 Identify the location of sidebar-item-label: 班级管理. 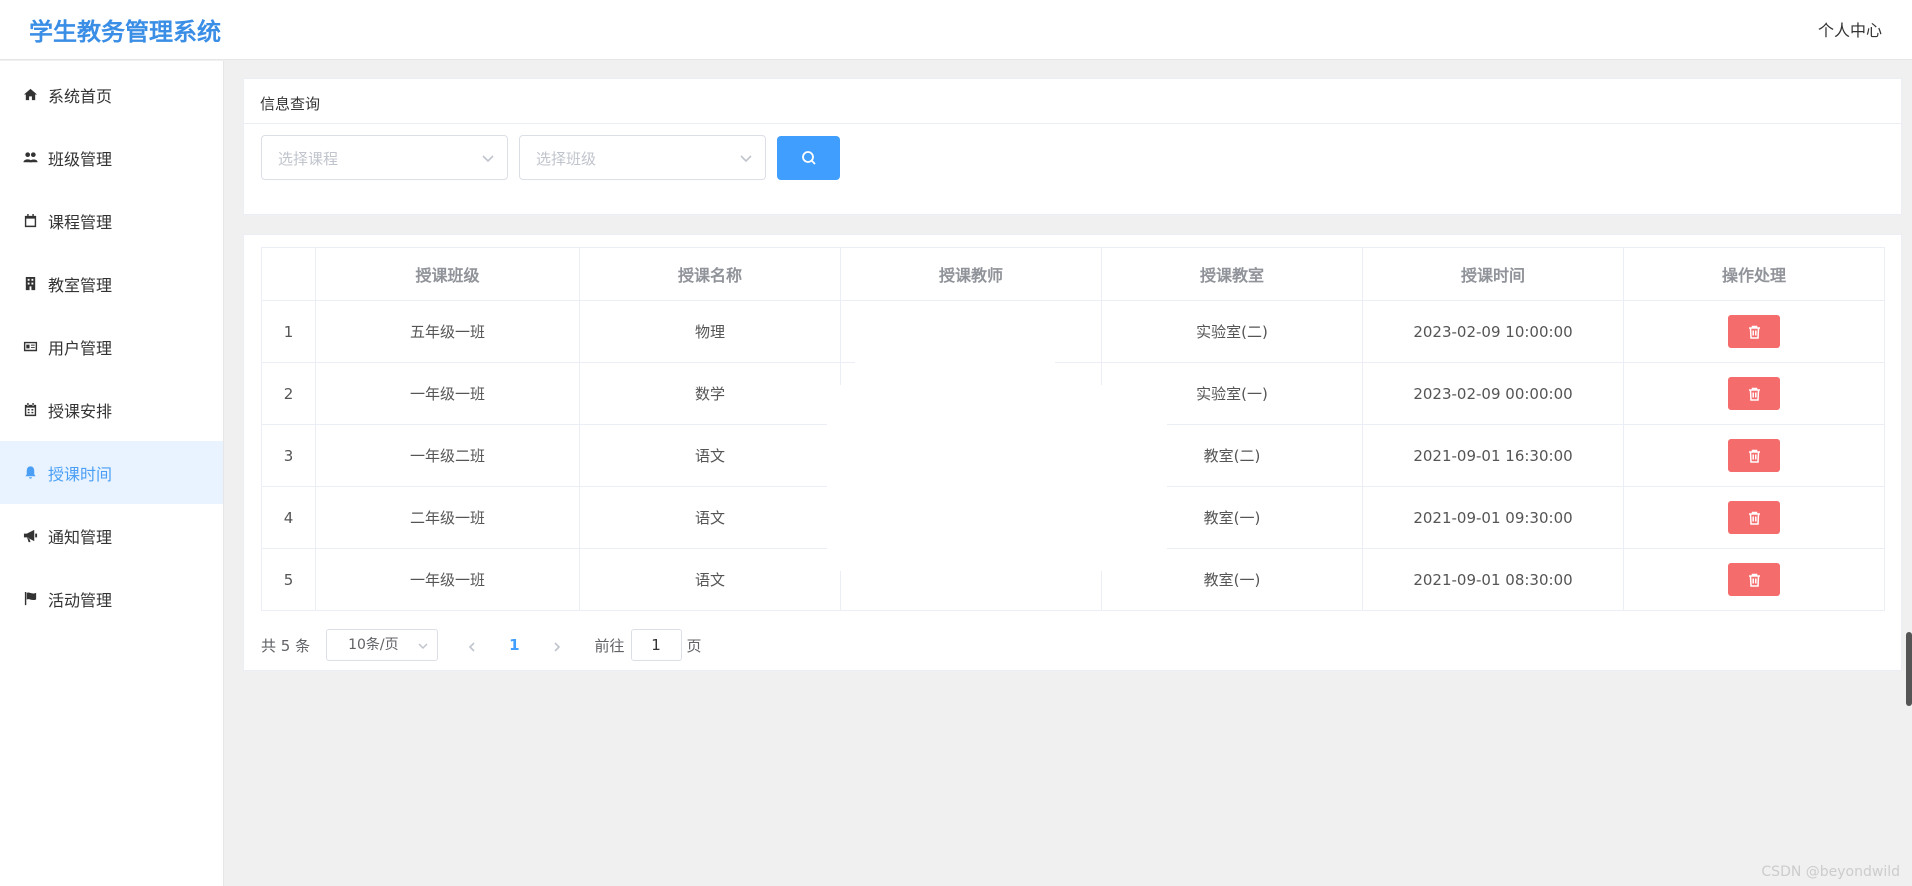
(80, 159).